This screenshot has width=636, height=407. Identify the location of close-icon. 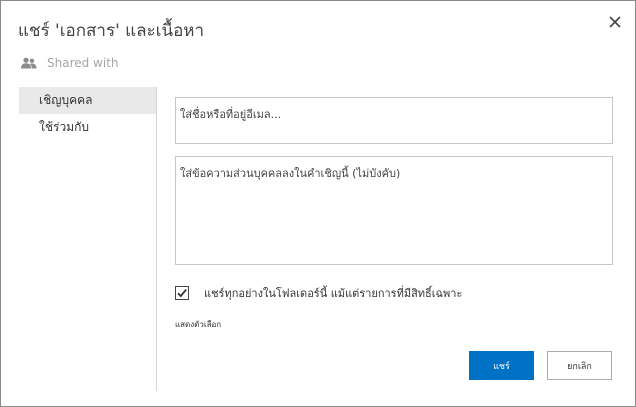
(615, 22).